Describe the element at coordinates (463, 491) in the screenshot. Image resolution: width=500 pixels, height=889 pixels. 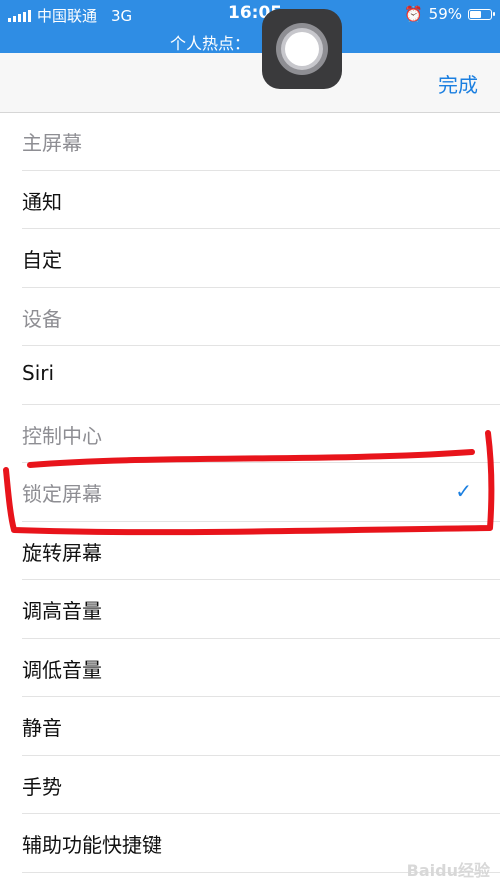
I see `checkmark-icon: ✓` at that location.